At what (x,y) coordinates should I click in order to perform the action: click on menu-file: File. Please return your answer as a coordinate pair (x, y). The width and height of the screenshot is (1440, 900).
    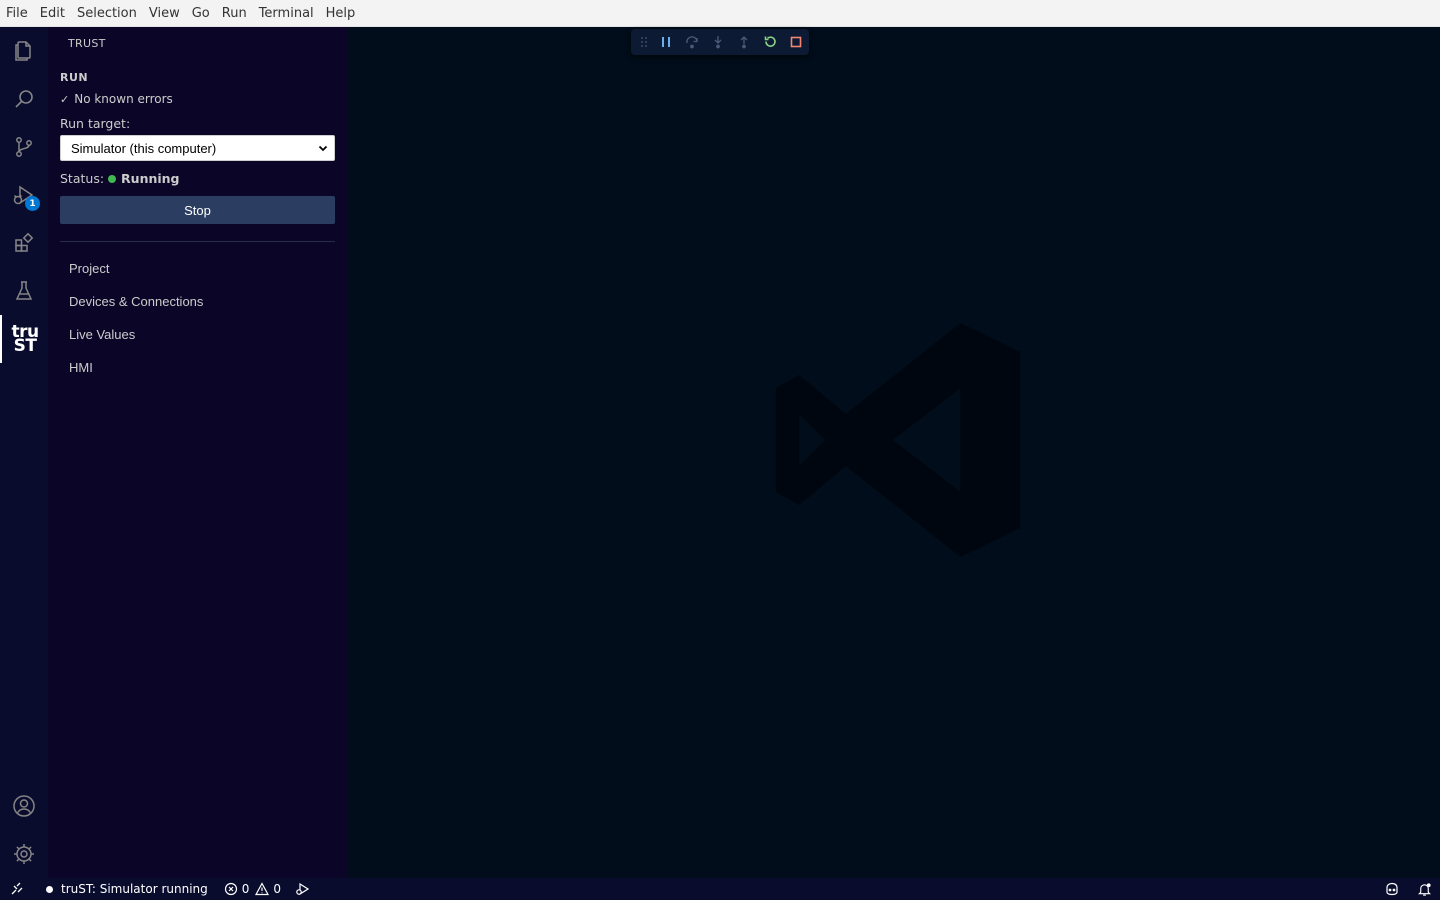
    Looking at the image, I should click on (17, 13).